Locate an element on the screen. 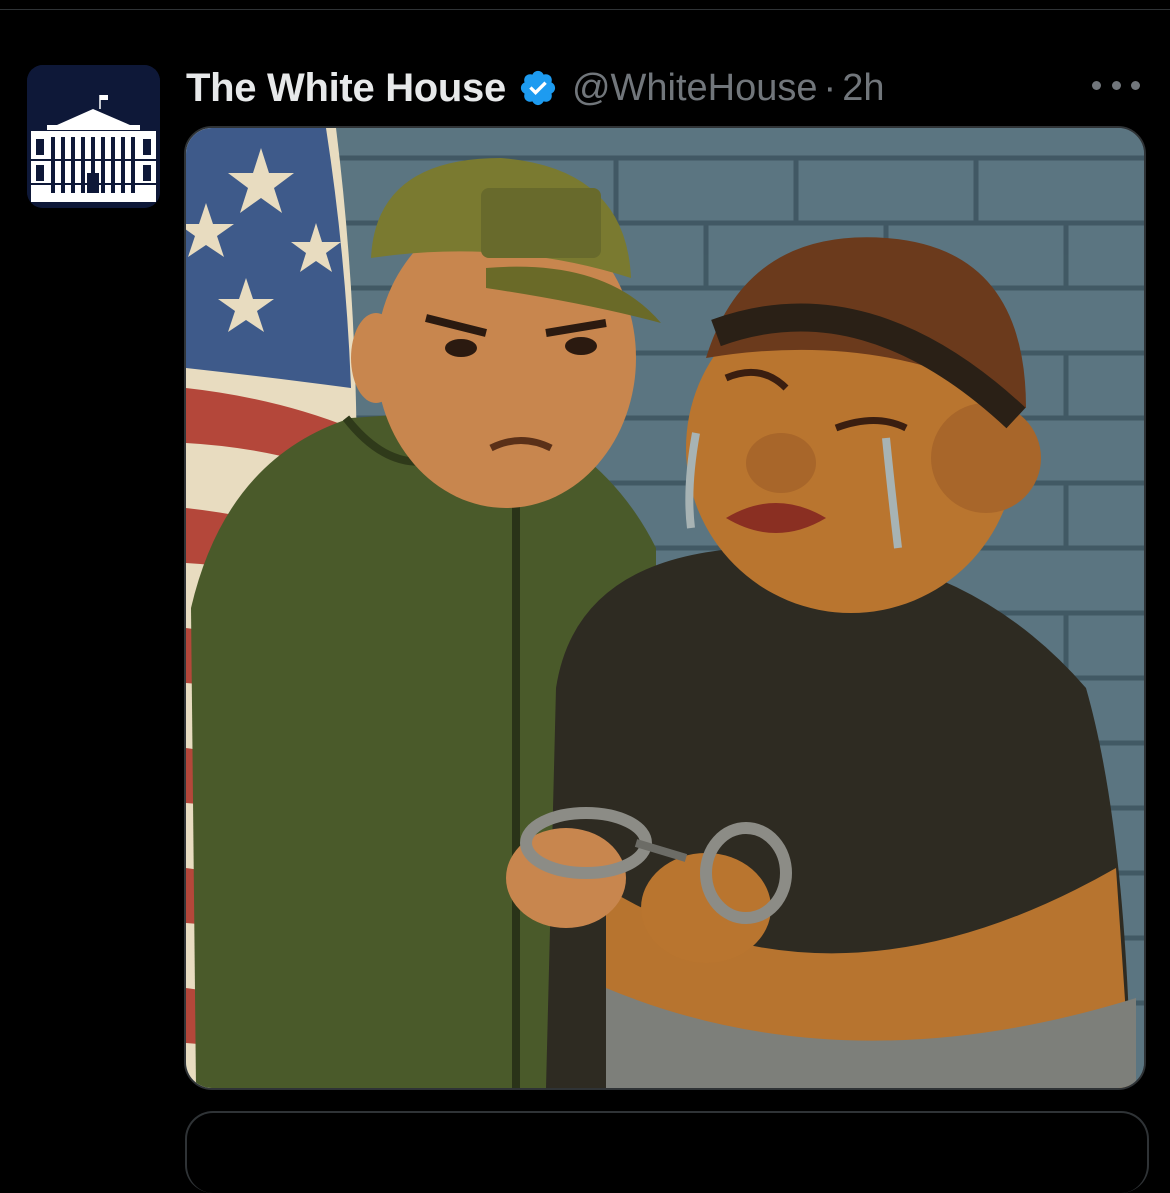 The width and height of the screenshot is (1170, 1193). verified-badge-icon is located at coordinates (538, 88).